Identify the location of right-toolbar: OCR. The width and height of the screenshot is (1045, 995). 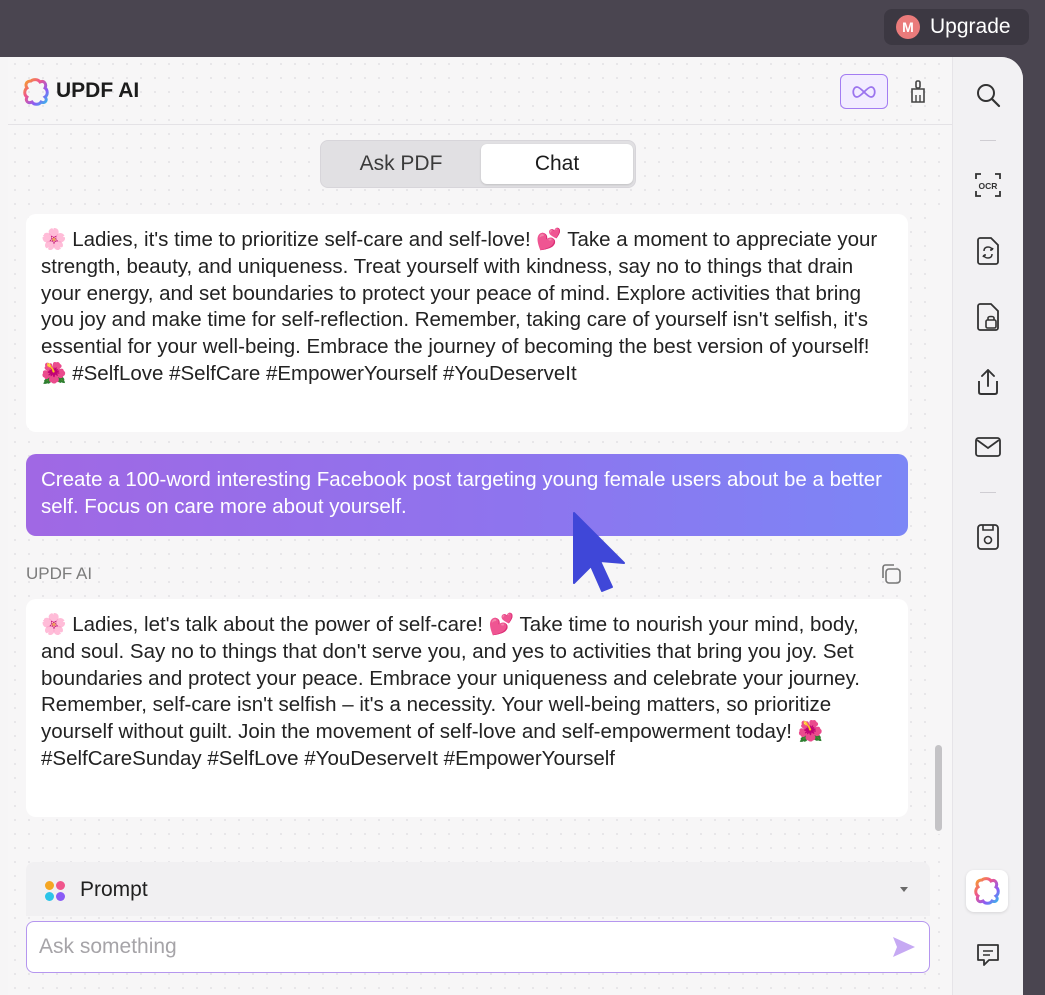
(987, 526).